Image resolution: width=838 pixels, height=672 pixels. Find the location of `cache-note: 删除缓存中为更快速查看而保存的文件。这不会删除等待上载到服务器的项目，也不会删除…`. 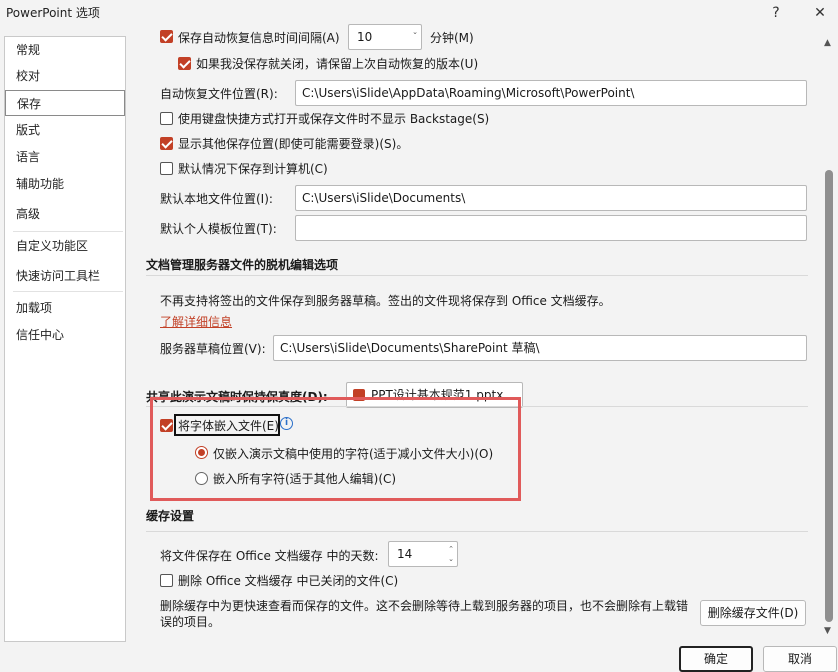

cache-note: 删除缓存中为更快速查看而保存的文件。这不会删除等待上载到服务器的项目，也不会删除… is located at coordinates (424, 614).